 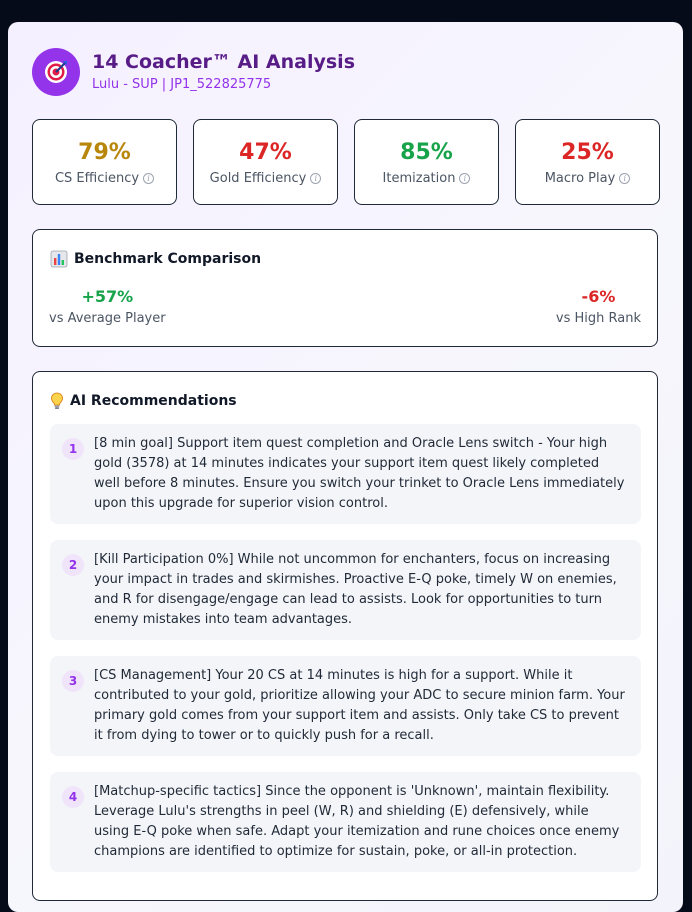 I want to click on metric-label: CS Efficiency, so click(x=97, y=178).